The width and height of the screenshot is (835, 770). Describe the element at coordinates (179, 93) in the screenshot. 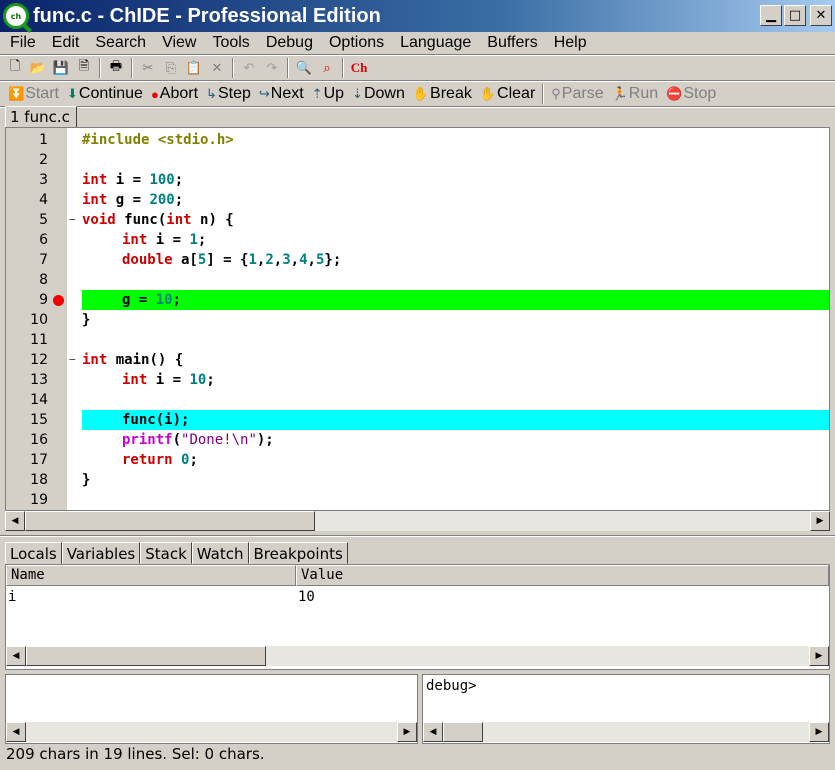

I see `abort-label: Abort` at that location.